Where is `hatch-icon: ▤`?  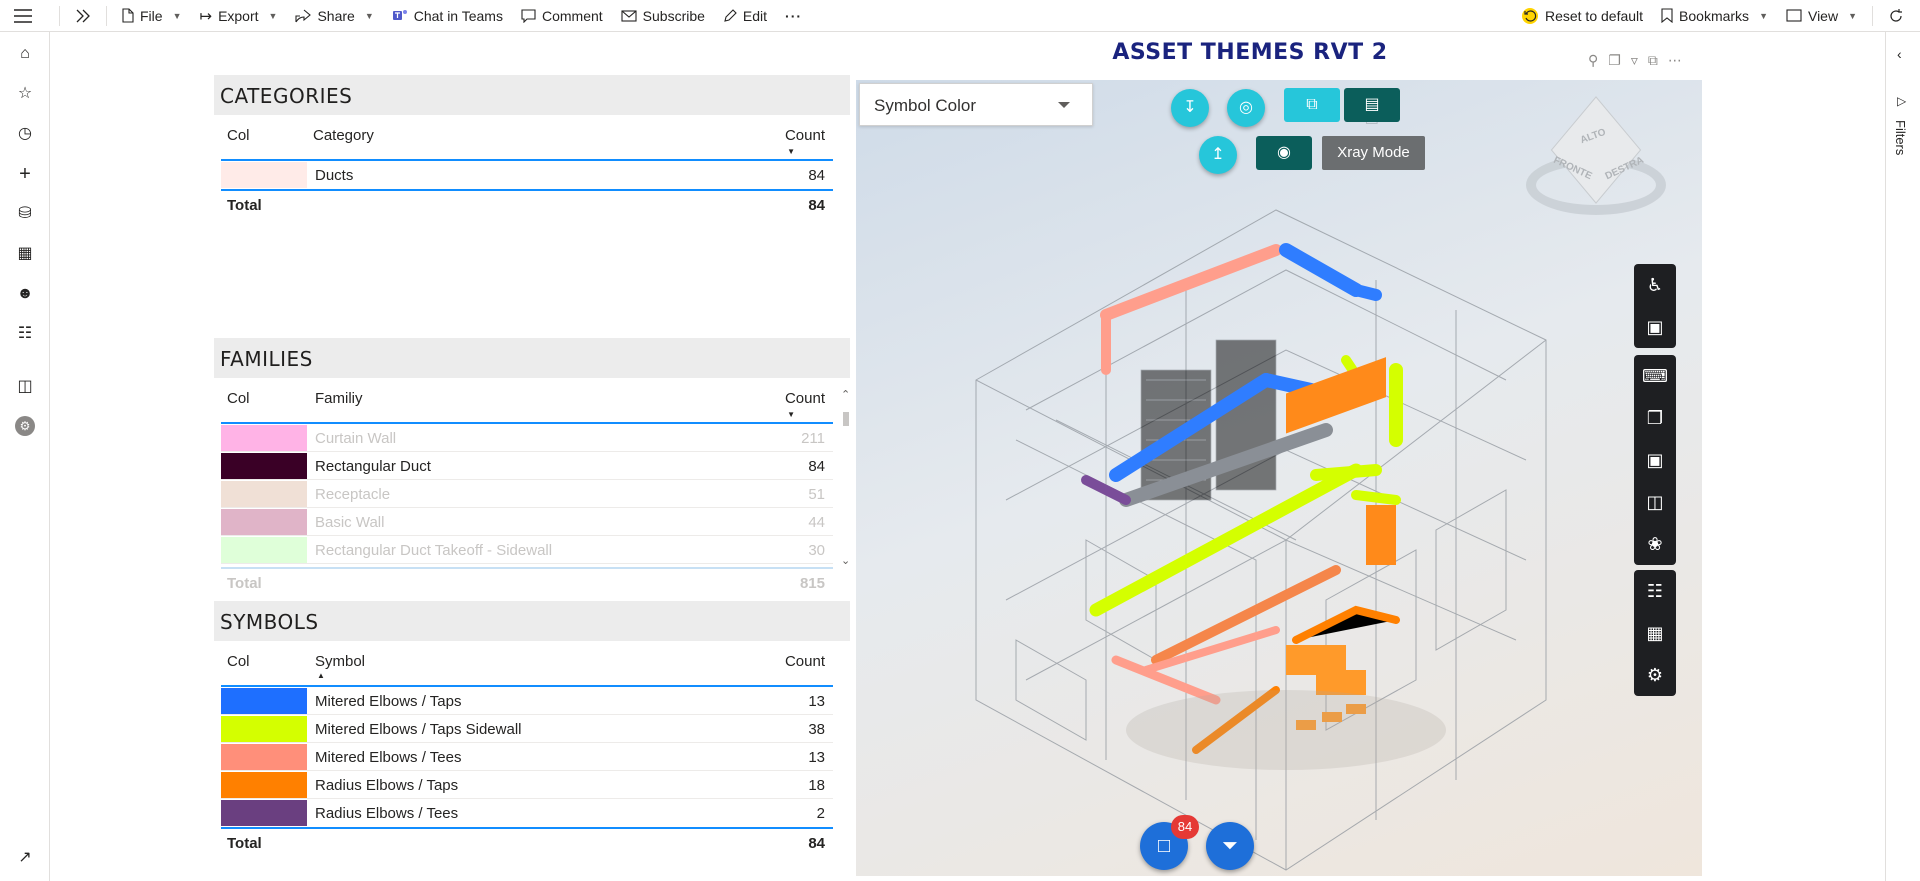
hatch-icon: ▤ is located at coordinates (1372, 104).